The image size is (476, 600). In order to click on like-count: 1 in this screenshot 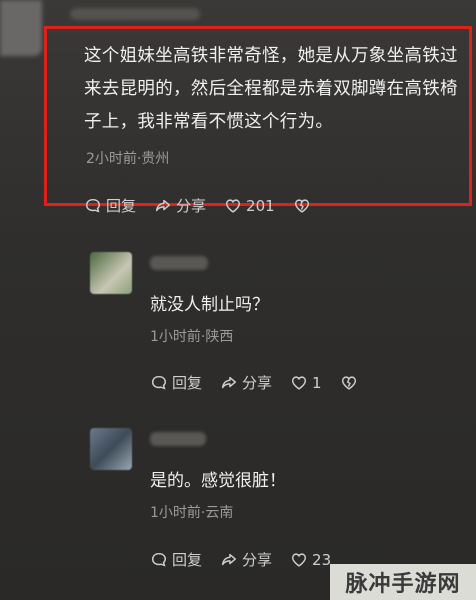, I will do `click(317, 382)`.